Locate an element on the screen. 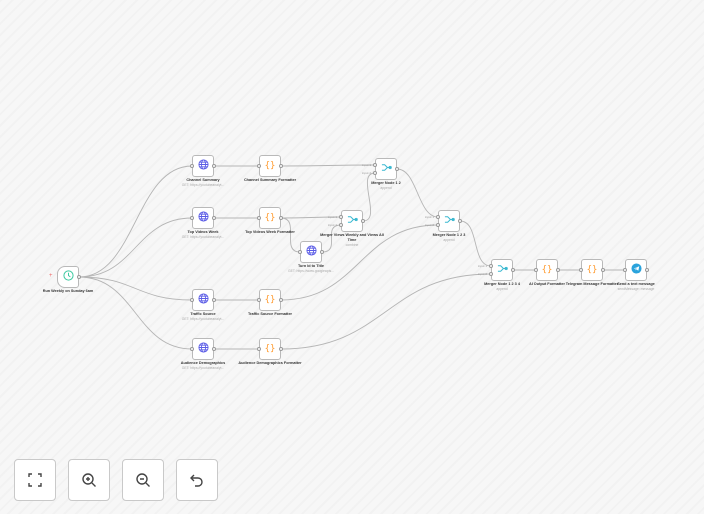 This screenshot has width=704, height=514. node-label: Audience Demographics Formatter is located at coordinates (270, 363).